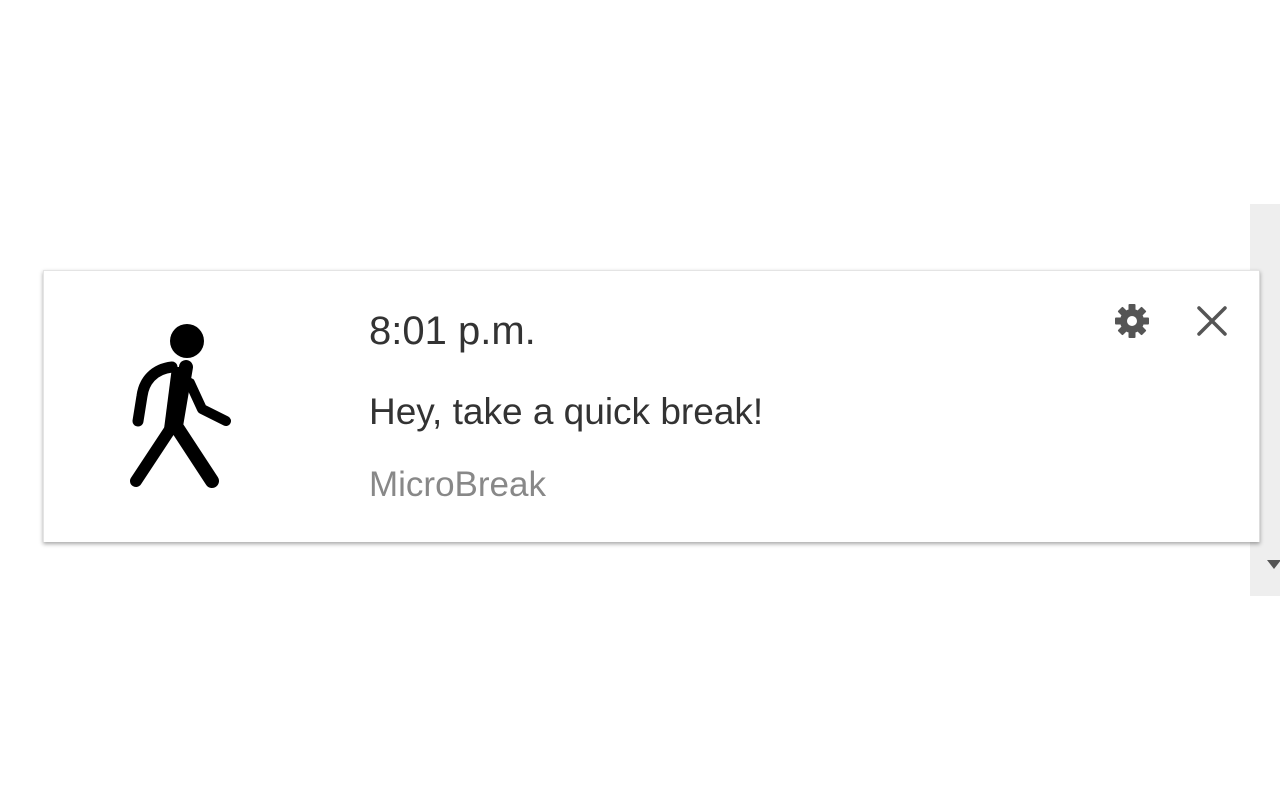 The image size is (1280, 800). I want to click on gear-icon, so click(1132, 321).